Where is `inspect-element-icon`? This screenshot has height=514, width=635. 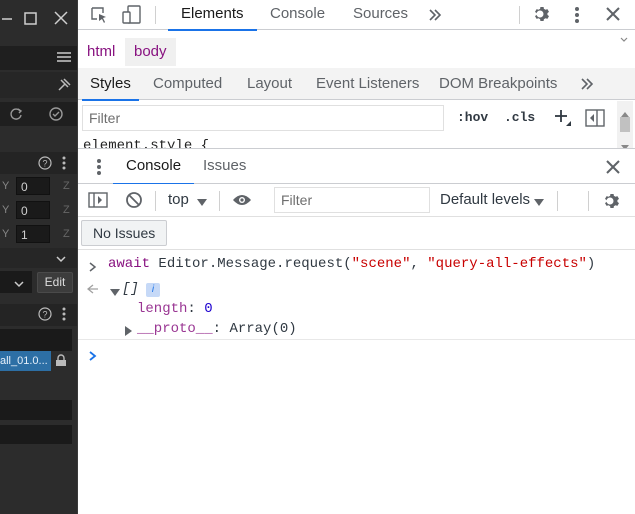 inspect-element-icon is located at coordinates (99, 16).